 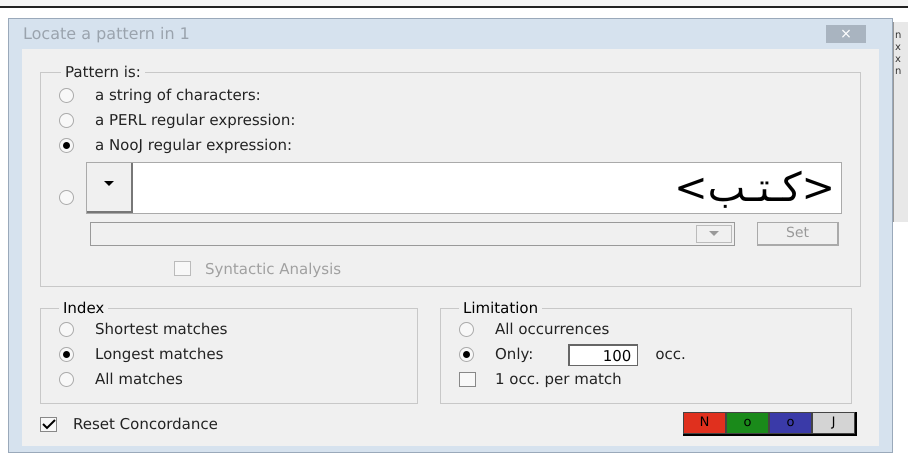 What do you see at coordinates (273, 269) in the screenshot?
I see `checkbox-label: Syntactic Analysis` at bounding box center [273, 269].